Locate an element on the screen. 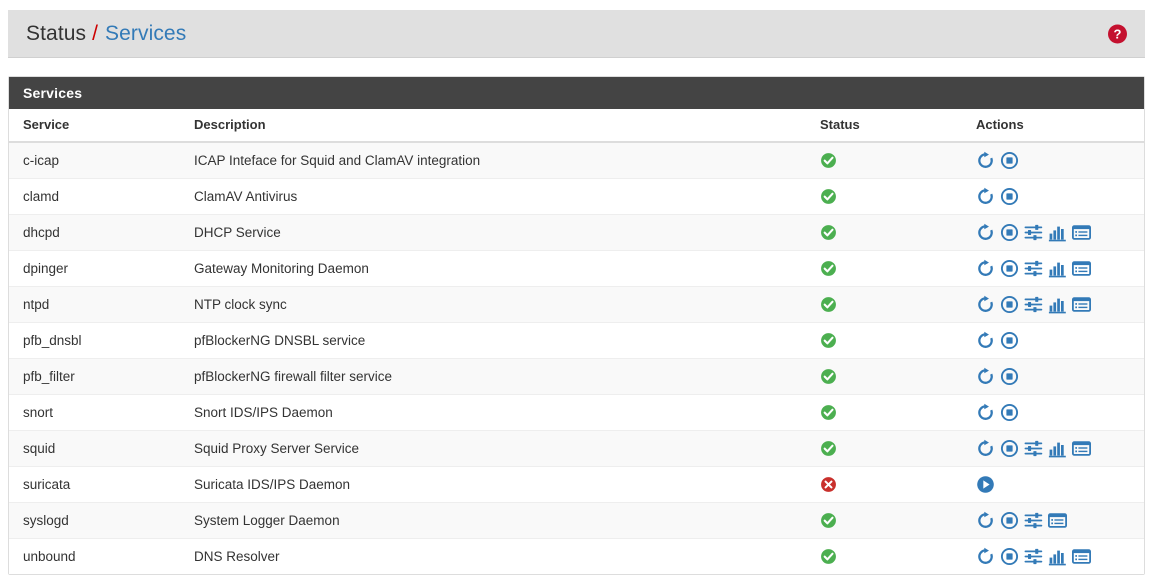  cell-service-name: snort is located at coordinates (97, 412).